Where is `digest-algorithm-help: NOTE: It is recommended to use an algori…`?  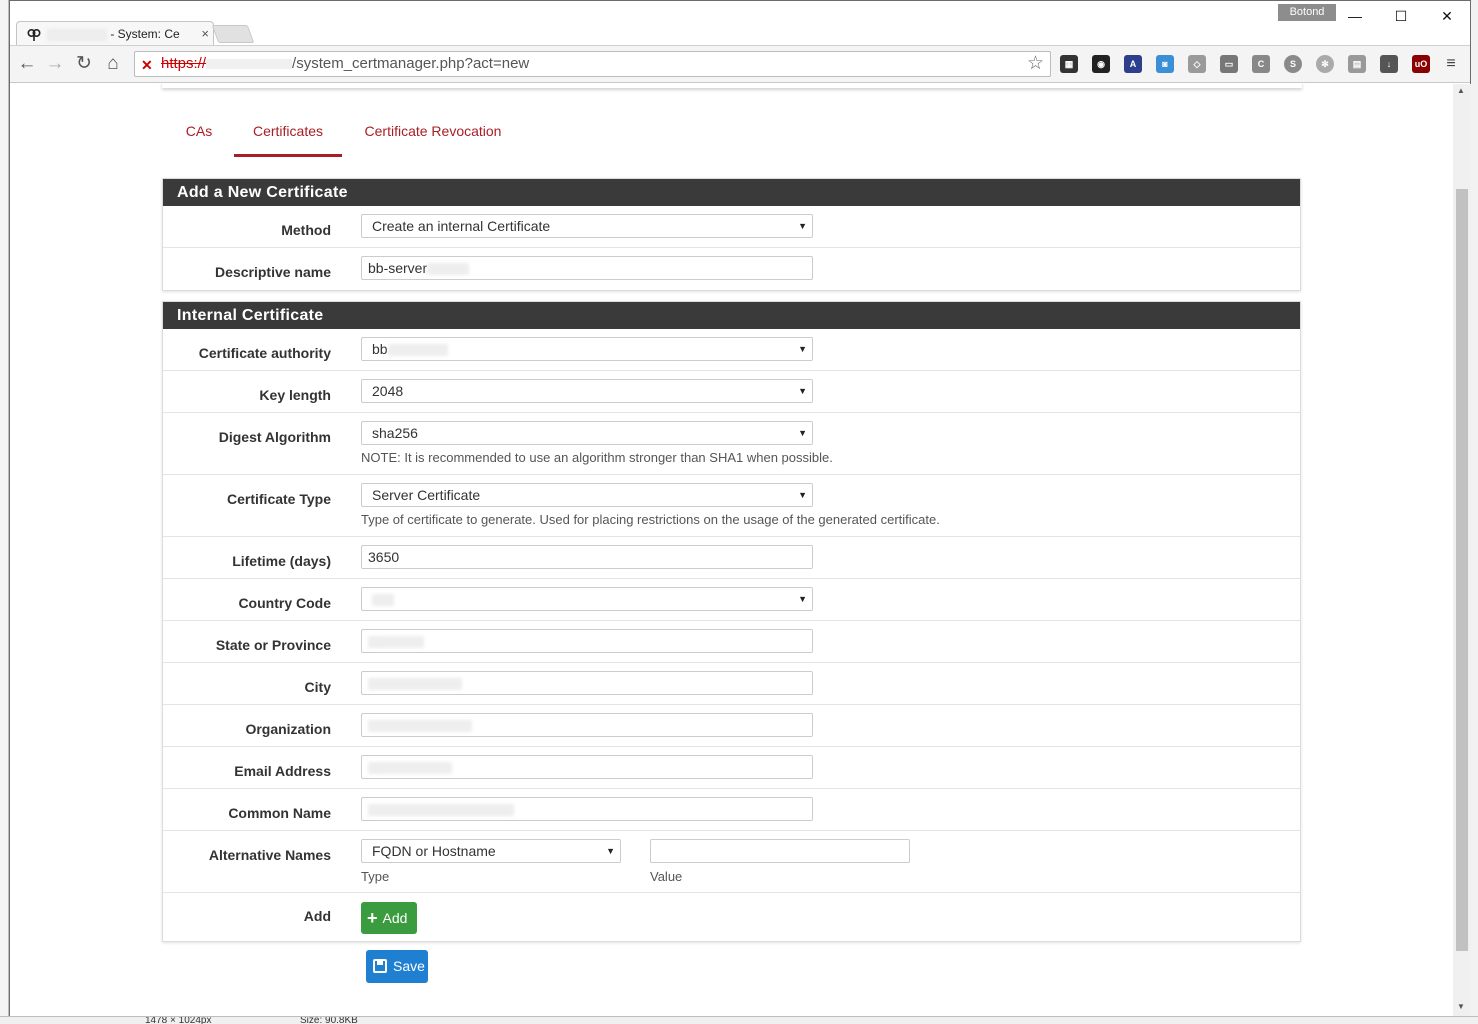
digest-algorithm-help: NOTE: It is recommended to use an algori… is located at coordinates (597, 457).